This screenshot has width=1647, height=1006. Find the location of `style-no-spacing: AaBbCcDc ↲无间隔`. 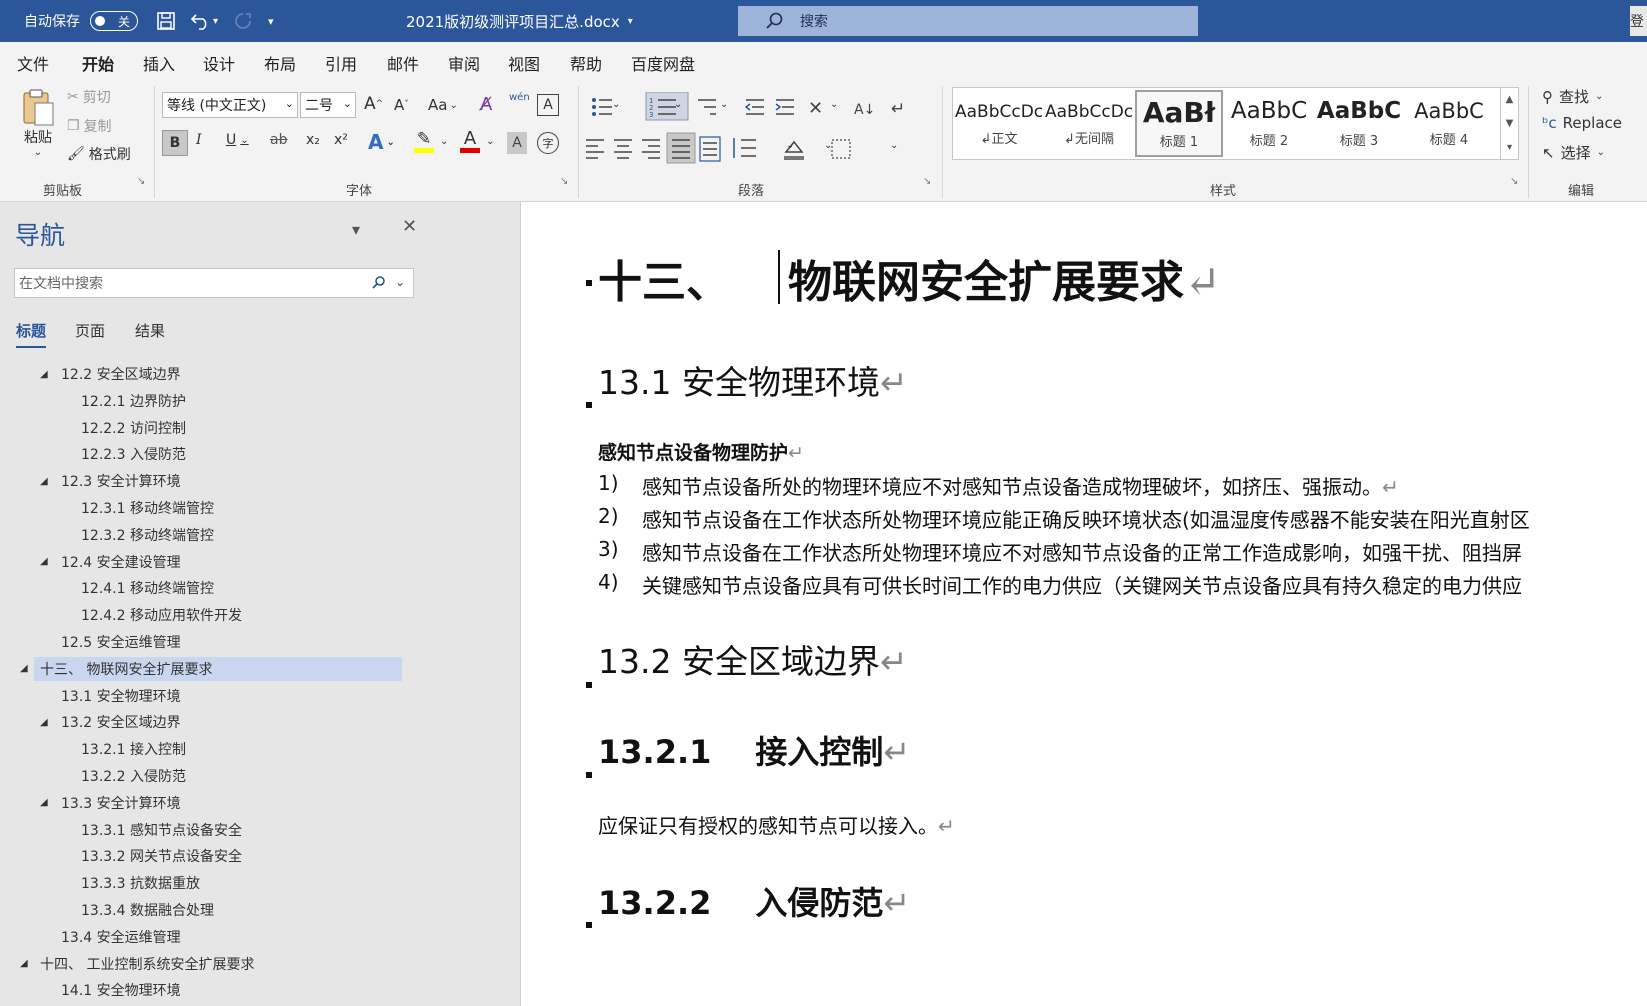

style-no-spacing: AaBbCcDc ↲无间隔 is located at coordinates (1089, 123).